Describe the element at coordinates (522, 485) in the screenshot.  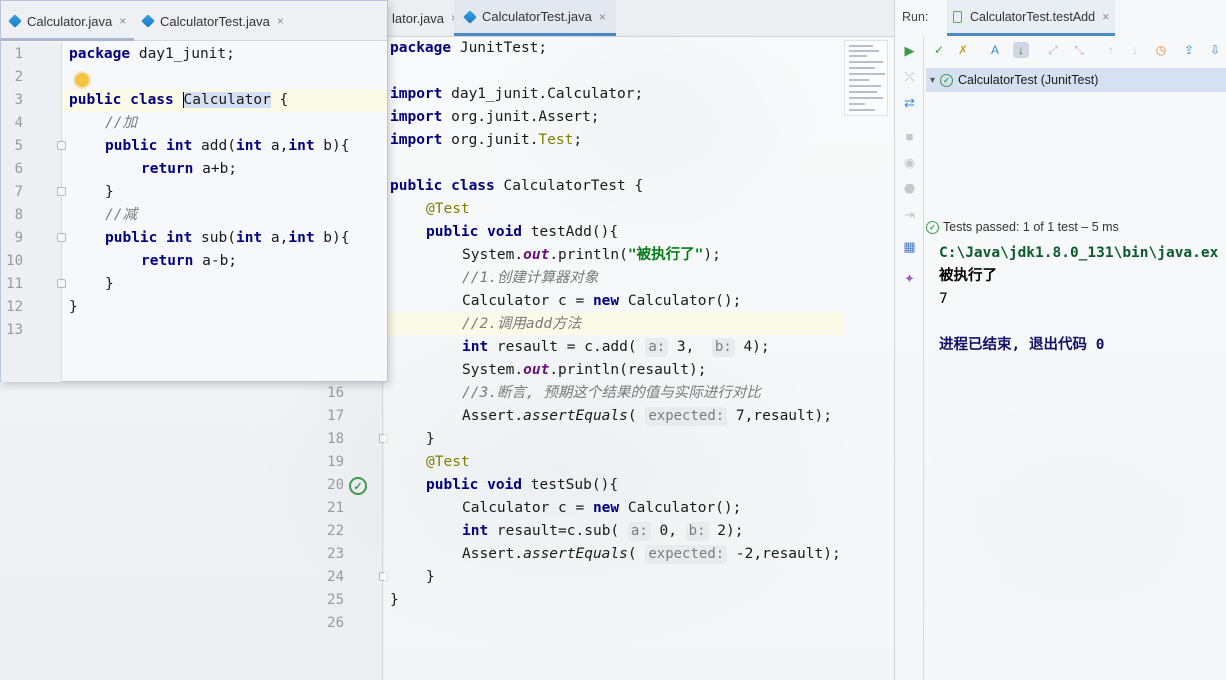
I see `code-line: public void testSub(){` at that location.